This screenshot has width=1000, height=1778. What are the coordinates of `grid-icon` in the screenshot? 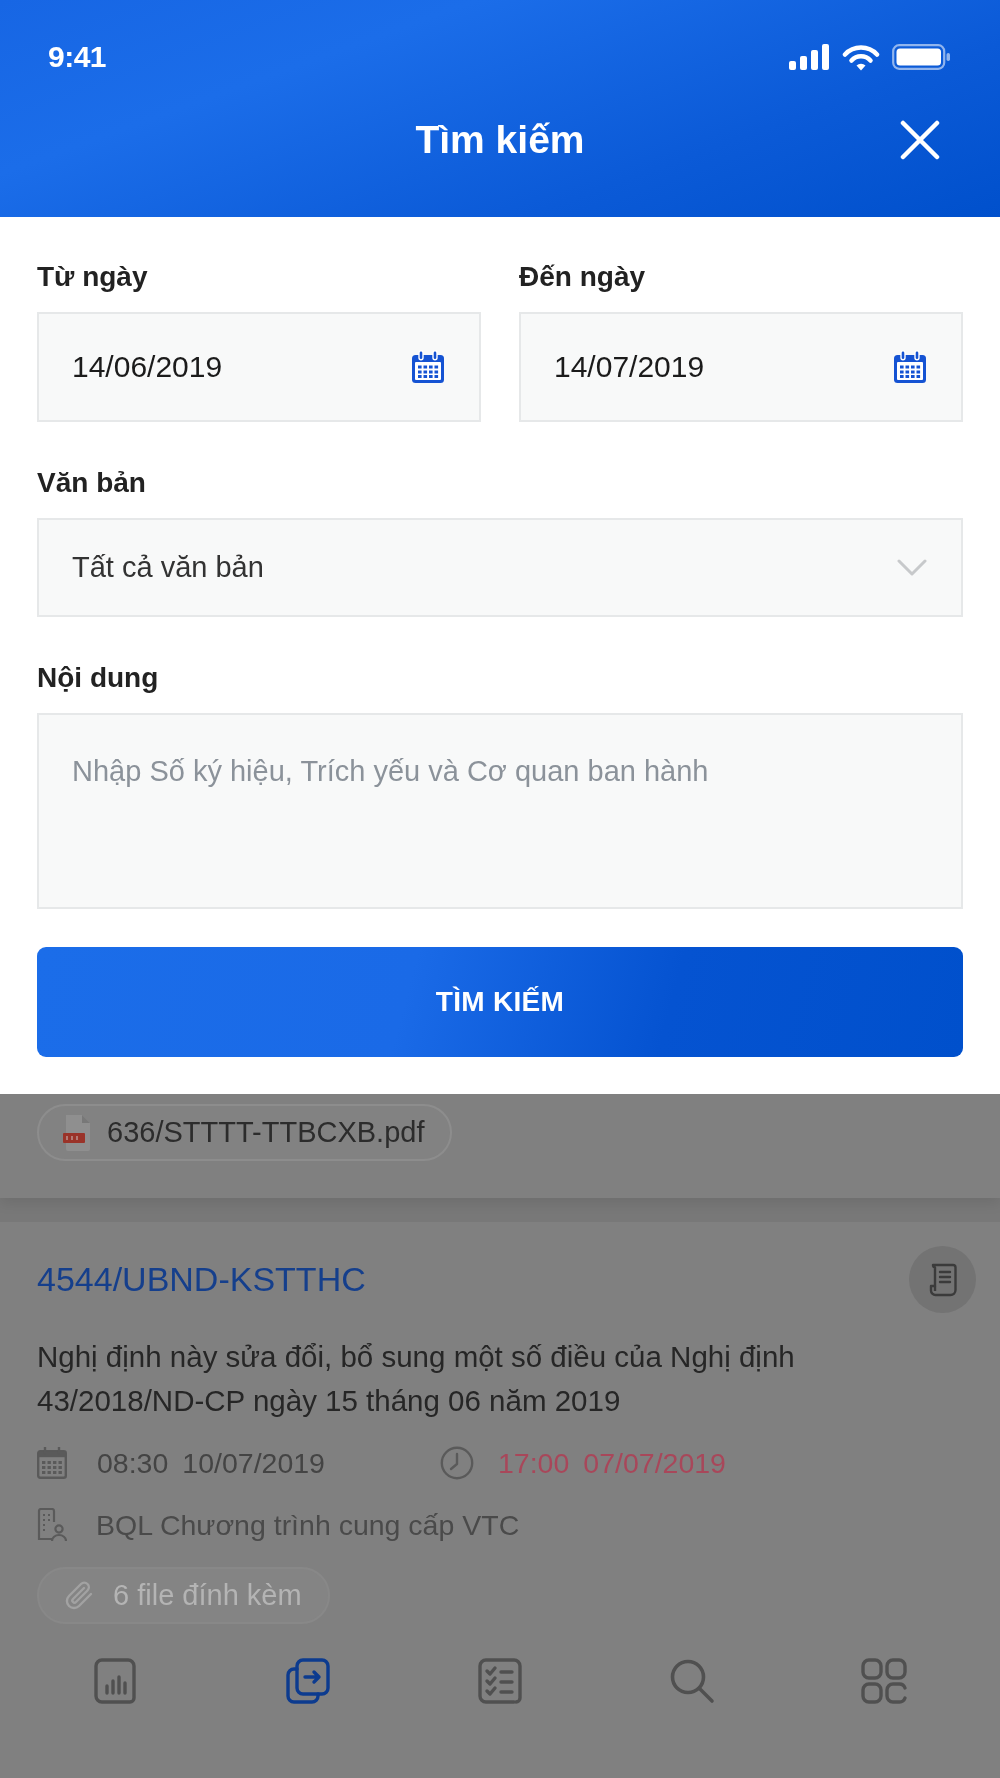 It's located at (884, 1681).